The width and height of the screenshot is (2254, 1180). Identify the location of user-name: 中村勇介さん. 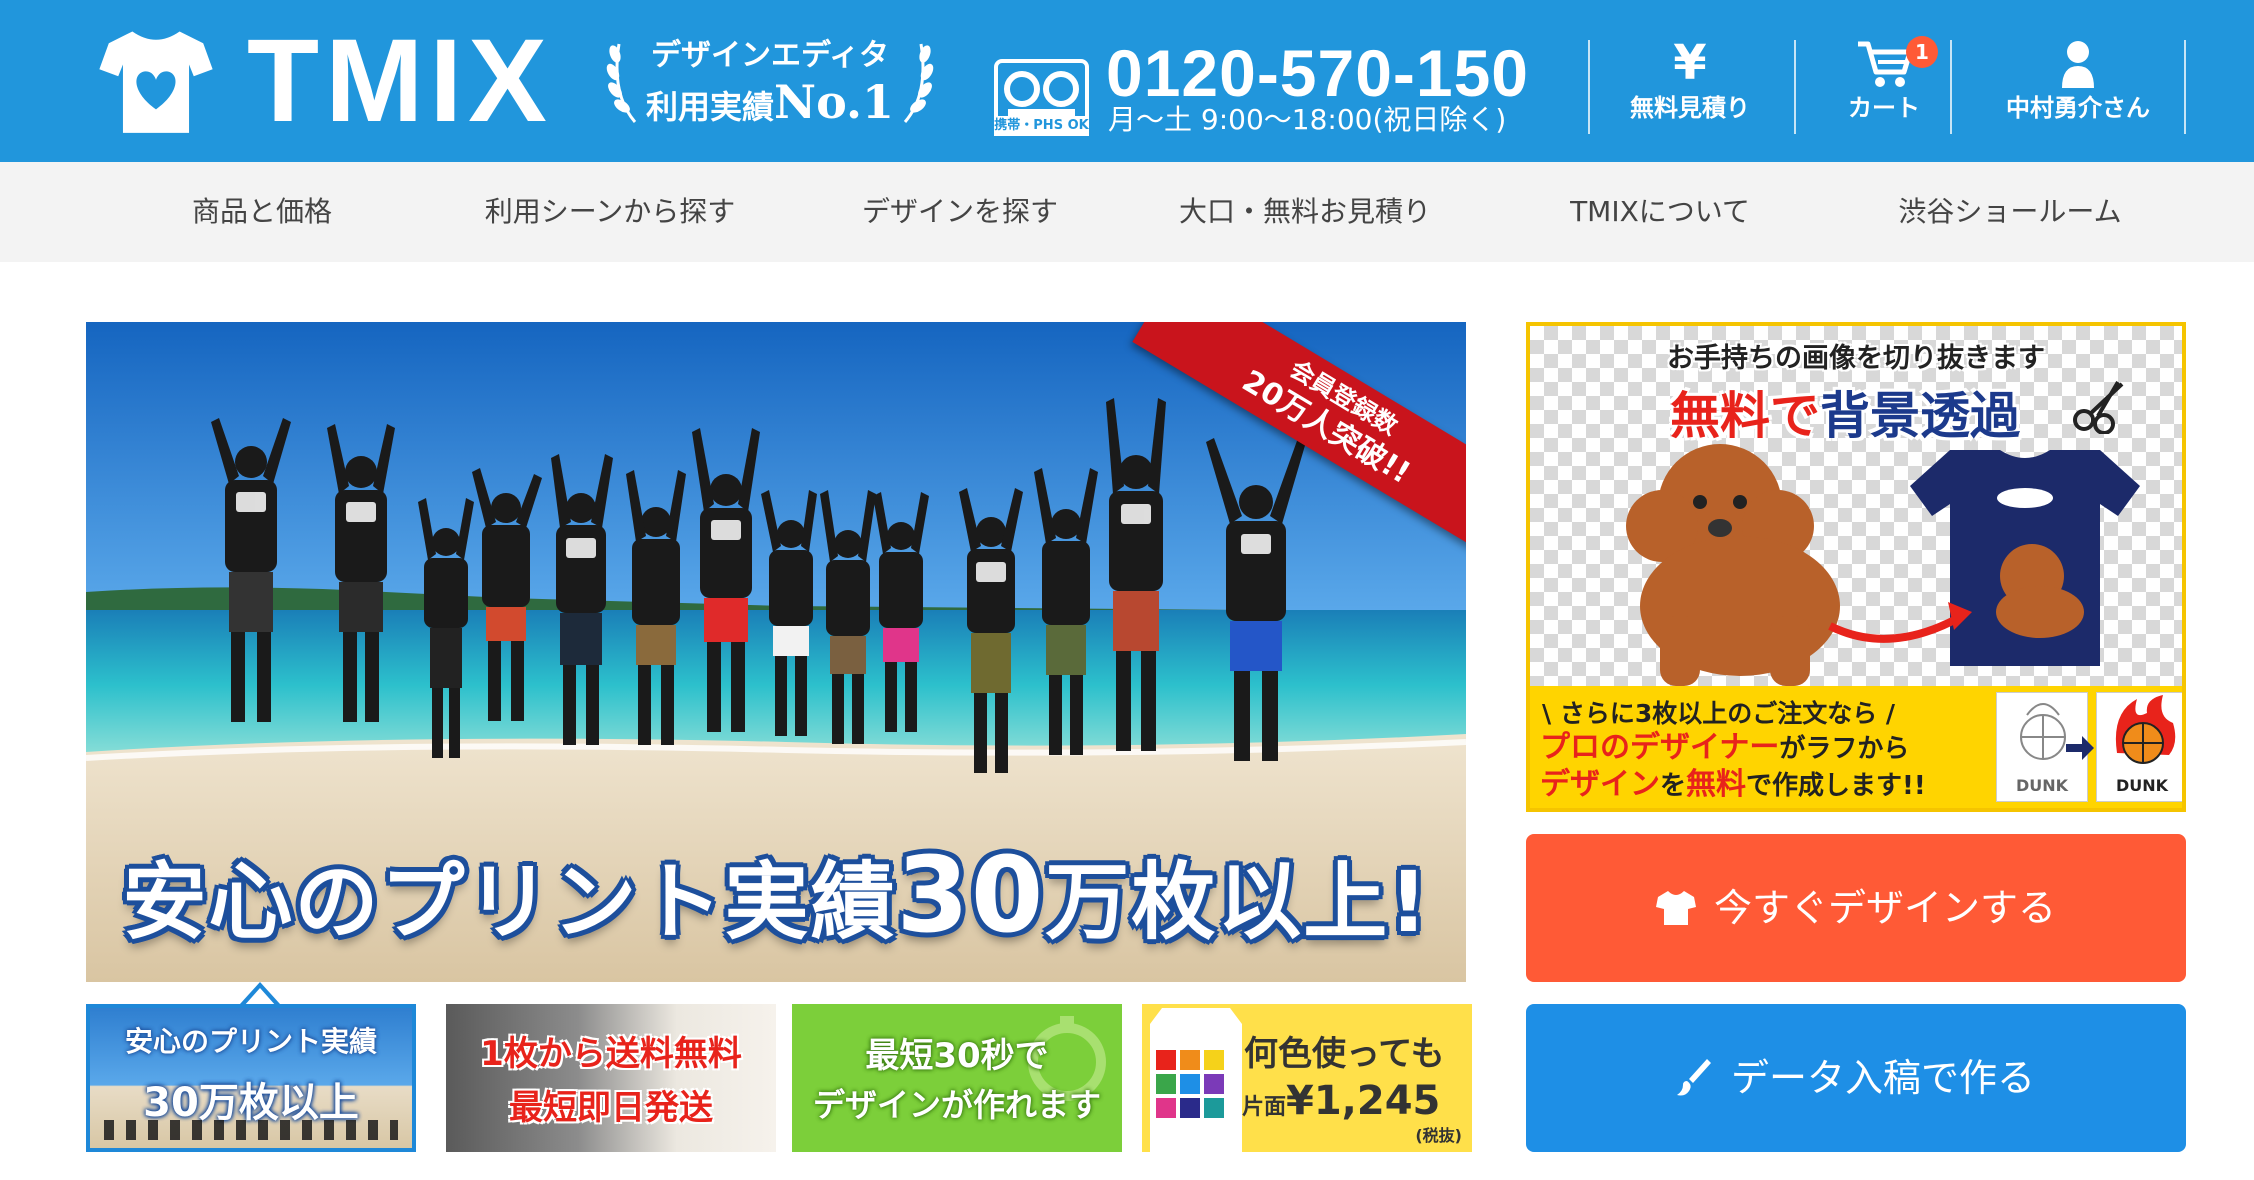
(2078, 108).